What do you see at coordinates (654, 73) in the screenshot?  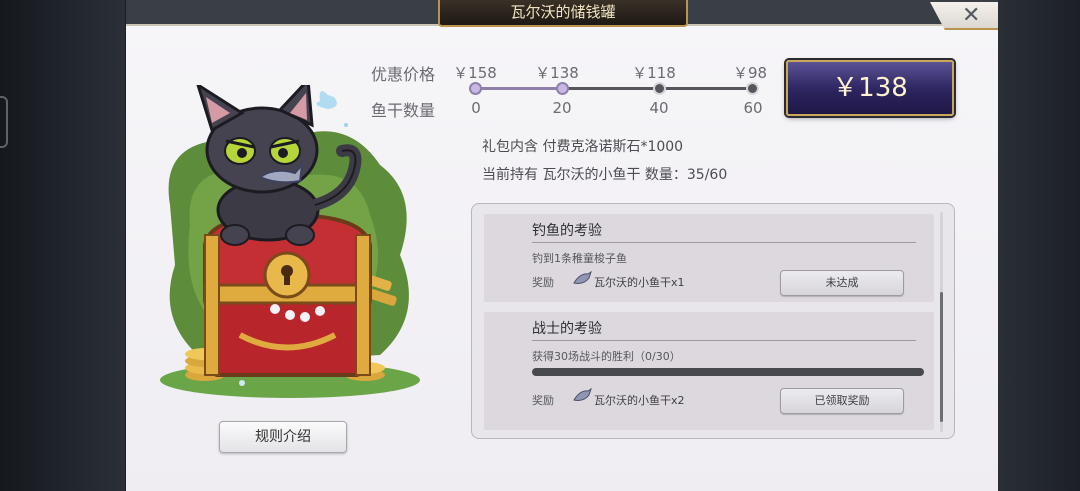 I see `price-tier-2: ￥118` at bounding box center [654, 73].